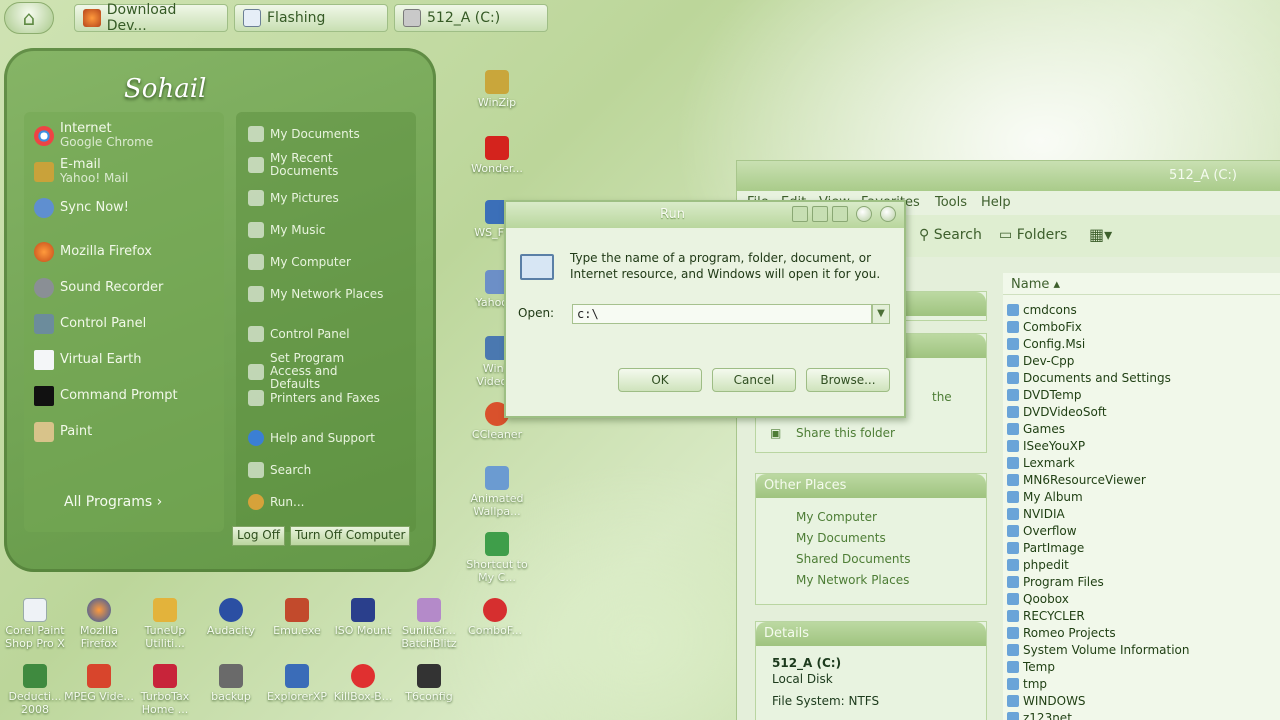 Image resolution: width=1280 pixels, height=720 pixels. What do you see at coordinates (87, 360) in the screenshot?
I see `menu-item-virtual-earth: Virtual Earth` at bounding box center [87, 360].